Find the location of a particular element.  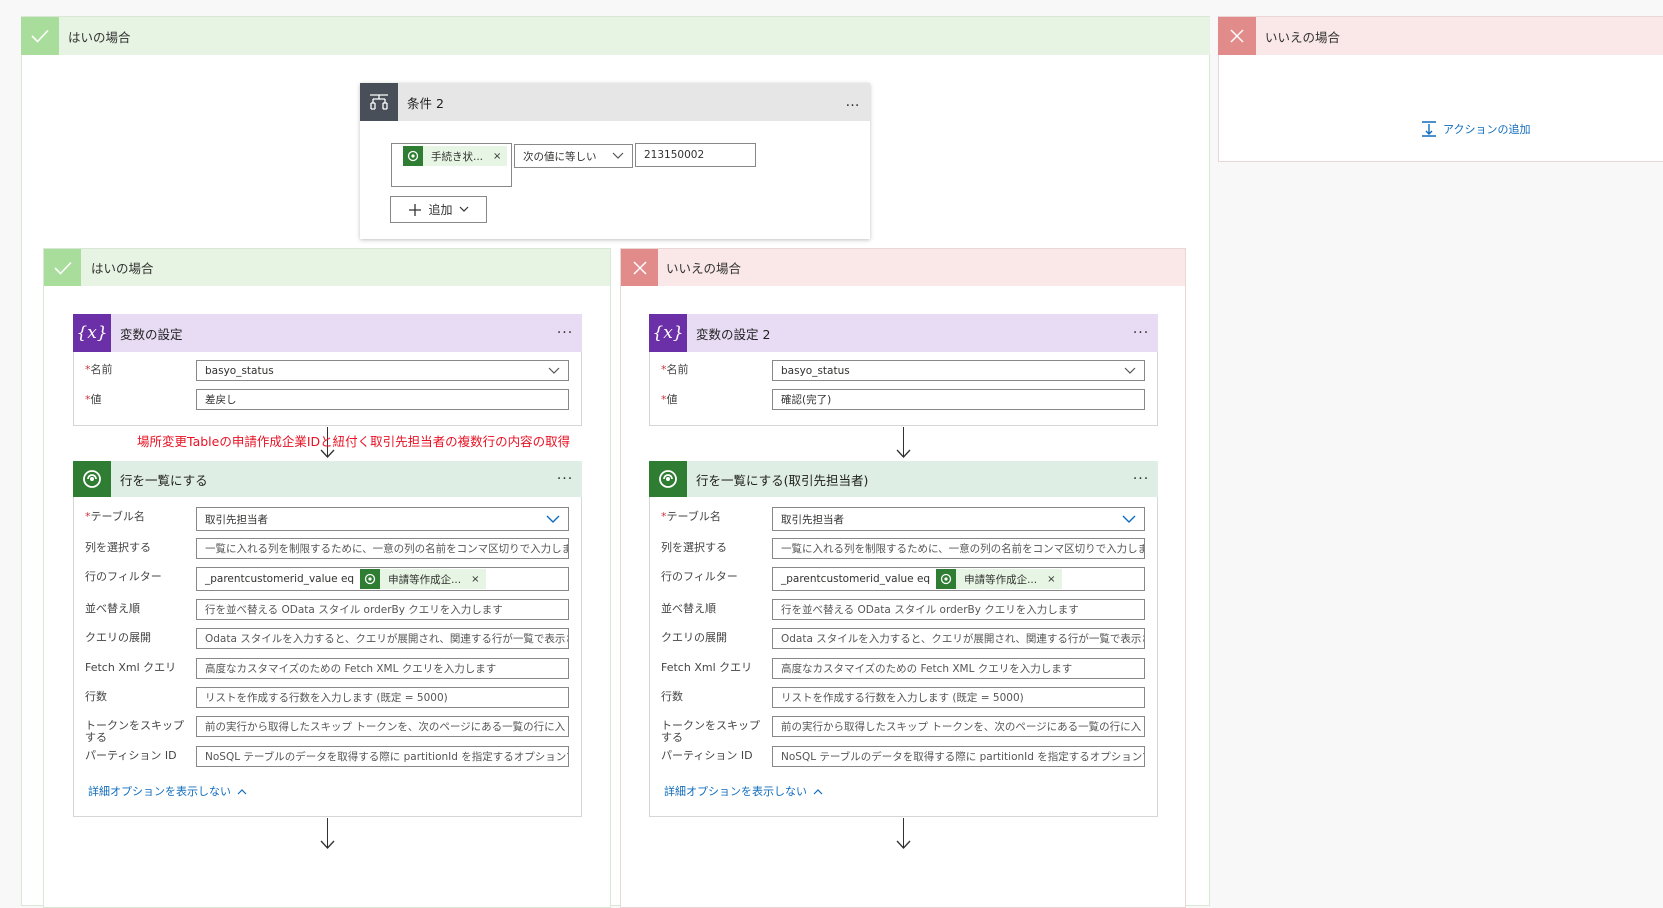

outer-no-header: いいえの場合 is located at coordinates (1440, 36).